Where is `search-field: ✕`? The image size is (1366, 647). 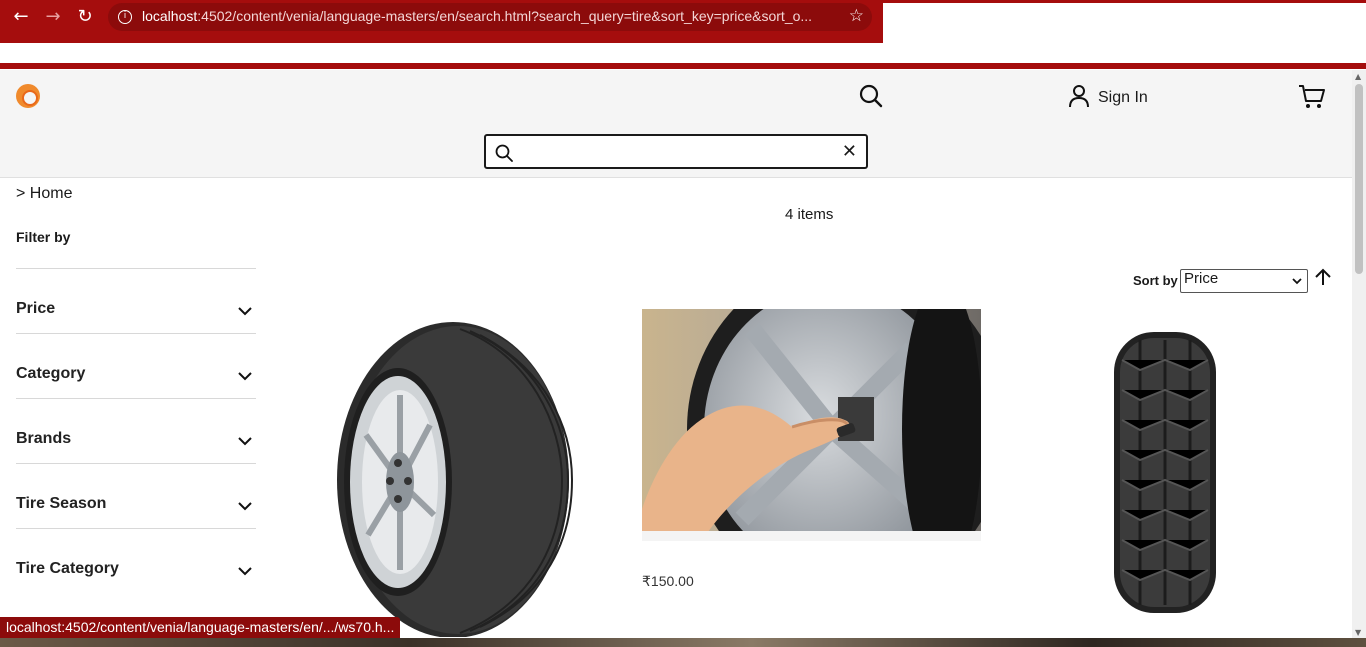
search-field: ✕ is located at coordinates (676, 151).